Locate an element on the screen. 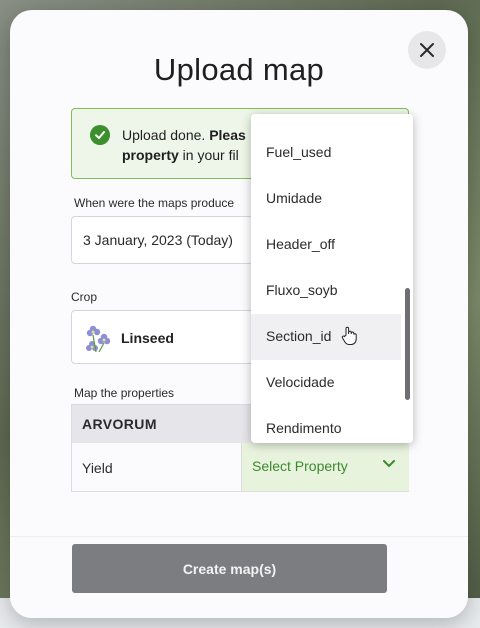  check-circle-icon is located at coordinates (100, 135).